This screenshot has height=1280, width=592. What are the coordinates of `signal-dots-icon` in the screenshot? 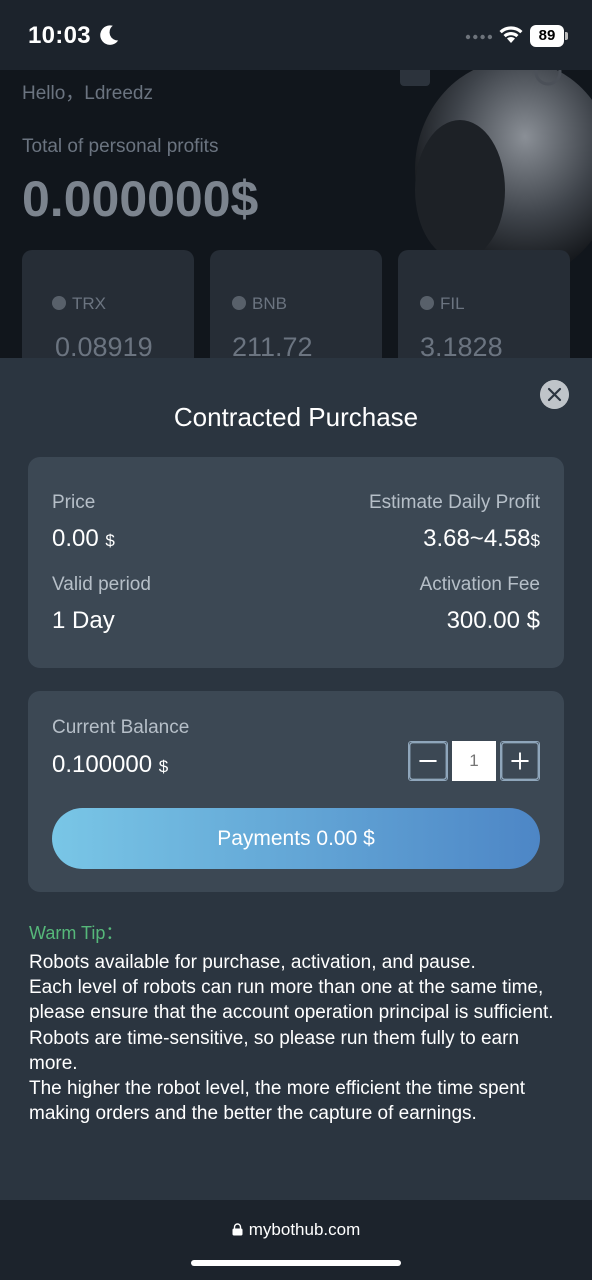 It's located at (479, 37).